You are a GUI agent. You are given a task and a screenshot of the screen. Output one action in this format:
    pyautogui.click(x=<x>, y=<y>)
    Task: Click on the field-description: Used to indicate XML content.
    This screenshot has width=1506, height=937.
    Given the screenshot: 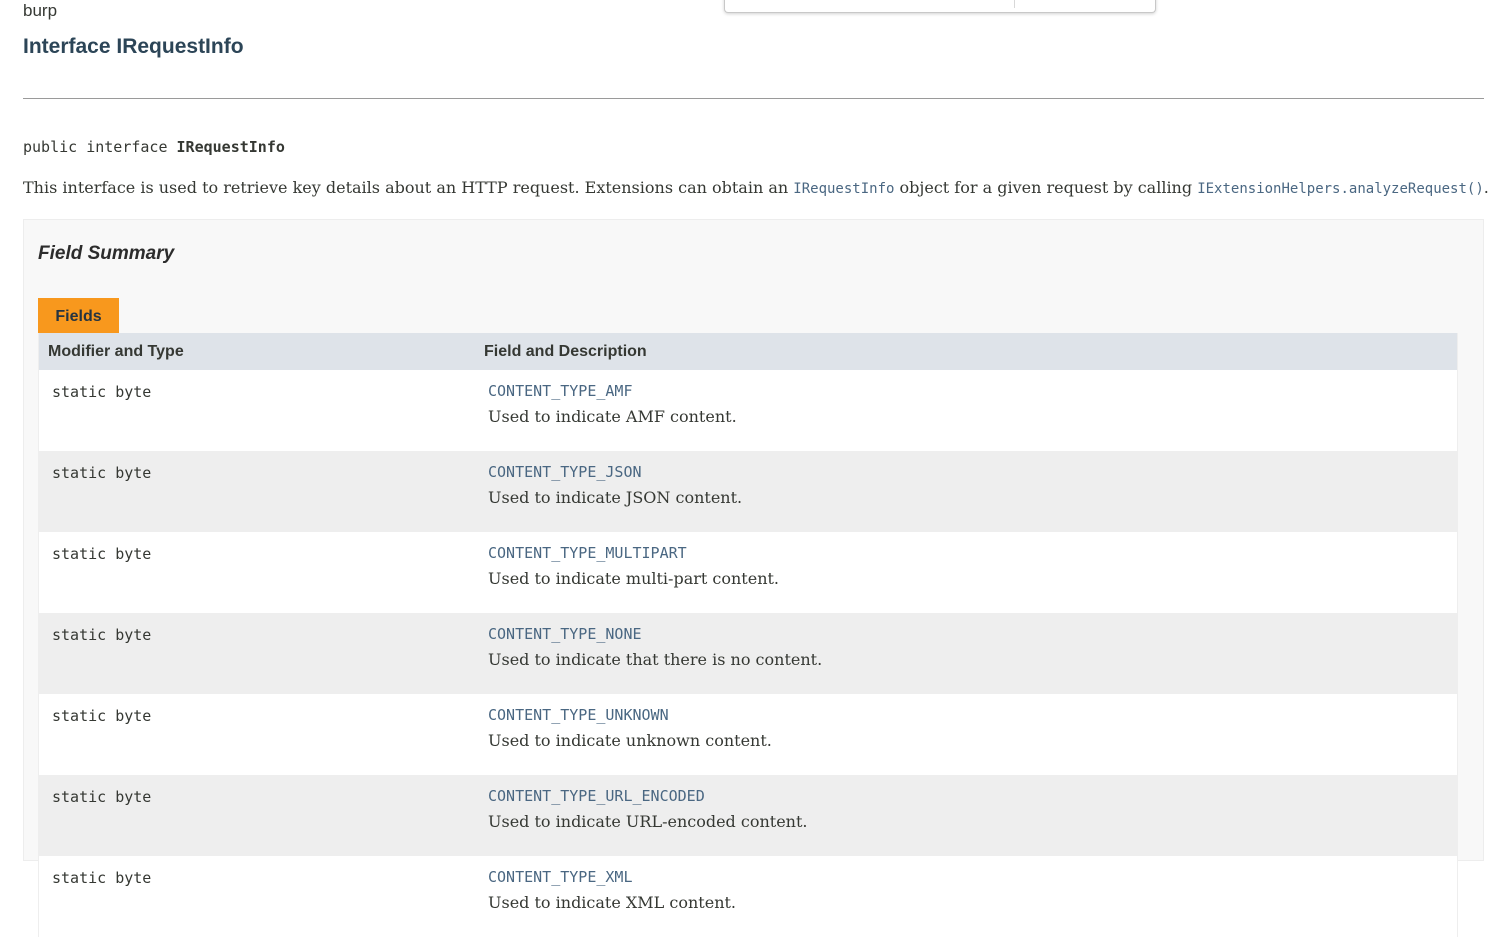 What is the action you would take?
    pyautogui.click(x=612, y=902)
    